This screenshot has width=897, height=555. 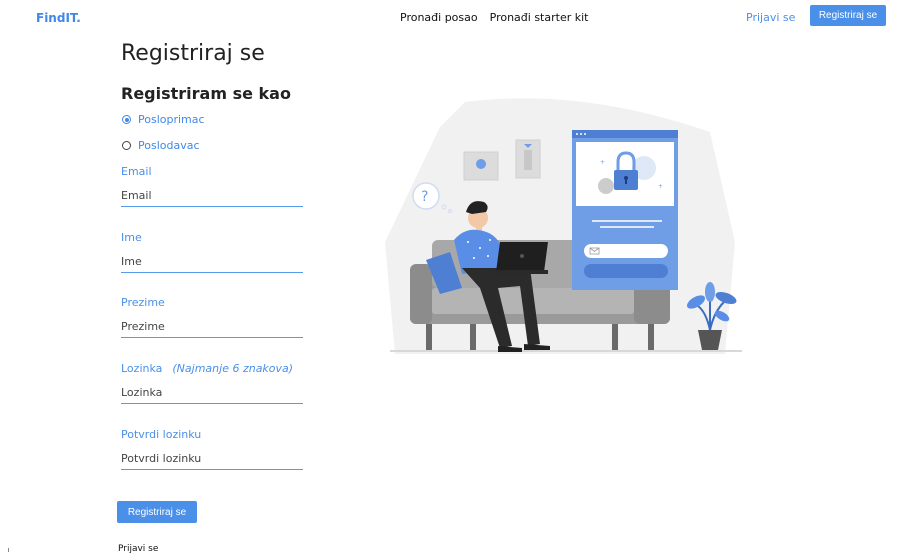 I want to click on role-option-employer: Poslodavac, so click(x=161, y=145).